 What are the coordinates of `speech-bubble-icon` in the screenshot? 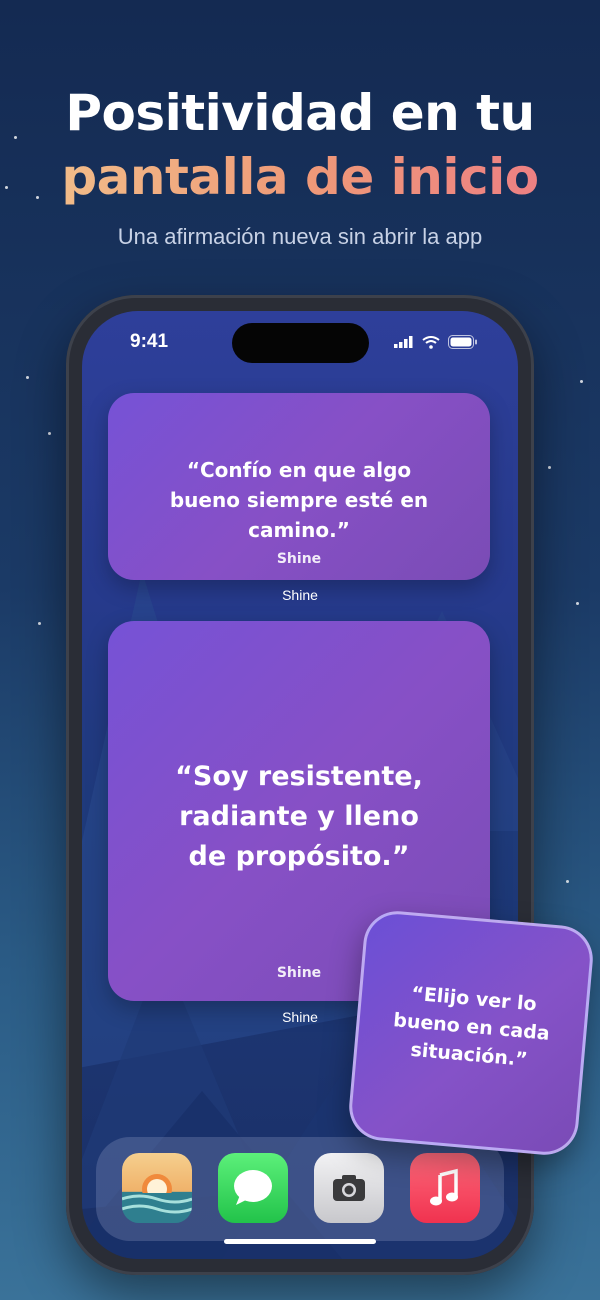 It's located at (253, 1187).